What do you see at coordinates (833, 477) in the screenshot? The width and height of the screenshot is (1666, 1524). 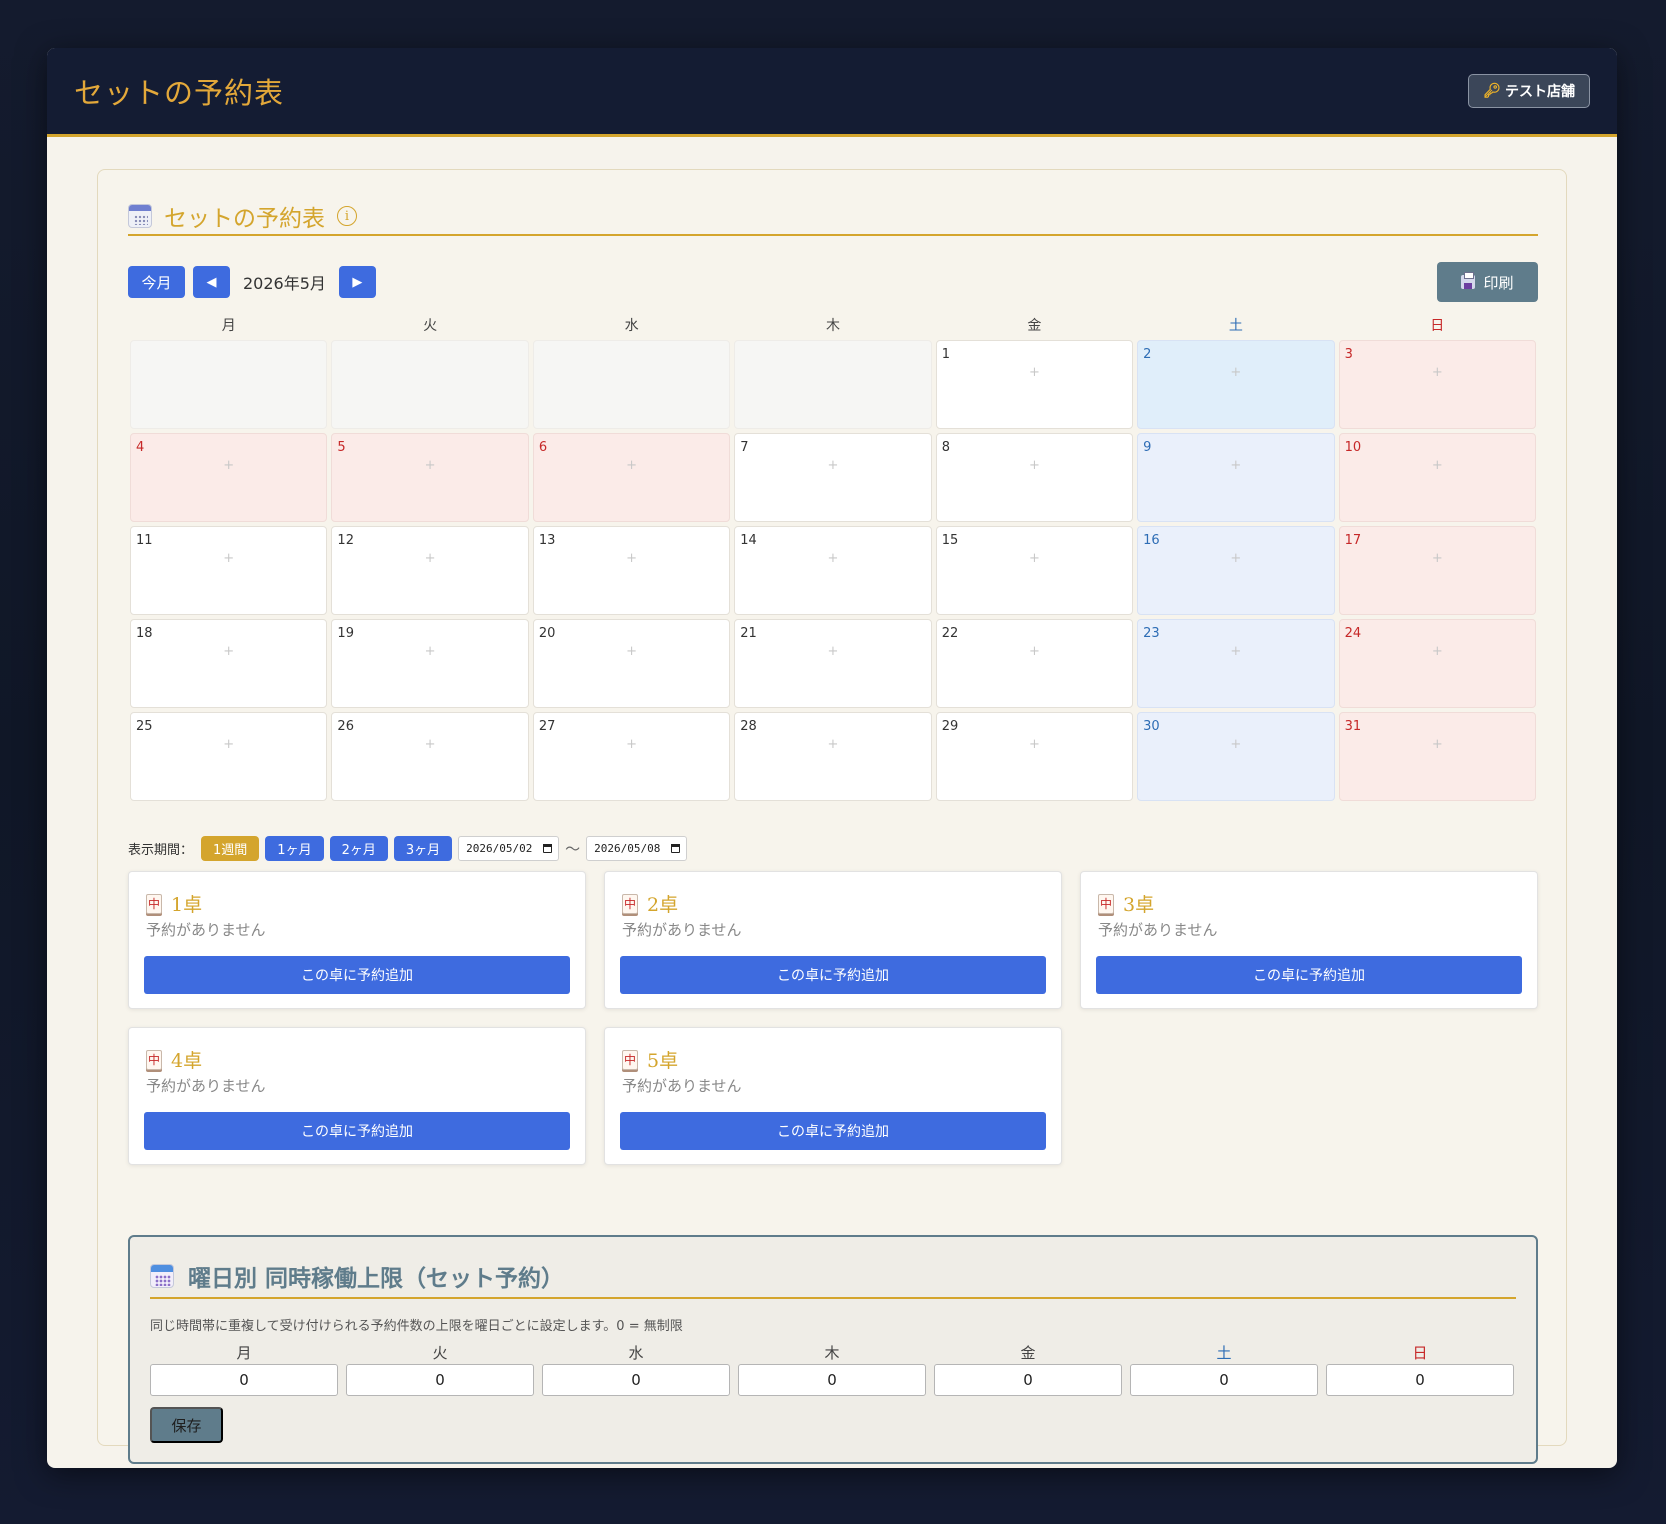 I see `calendar-day-cell: 7 +` at bounding box center [833, 477].